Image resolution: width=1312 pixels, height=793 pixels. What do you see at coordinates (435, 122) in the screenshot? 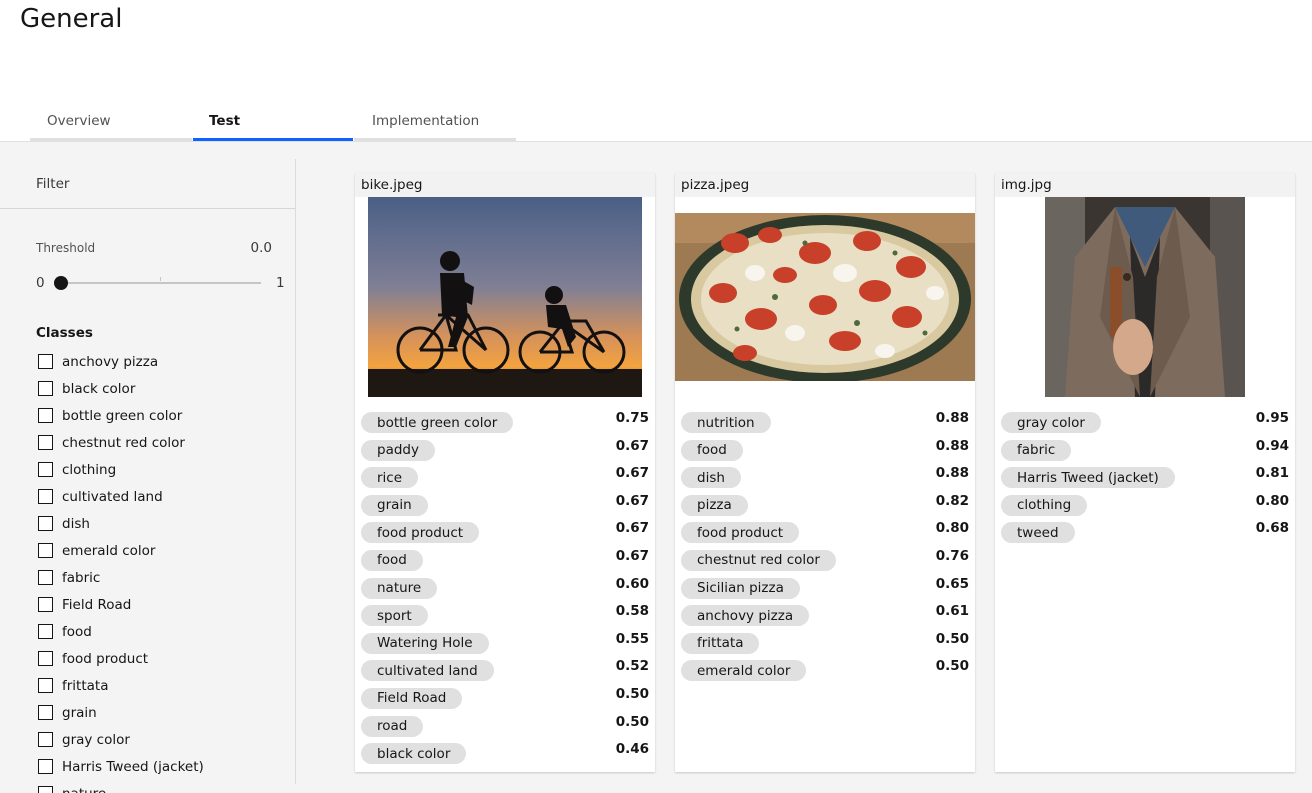
I see `tab-implementation: Implementation` at bounding box center [435, 122].